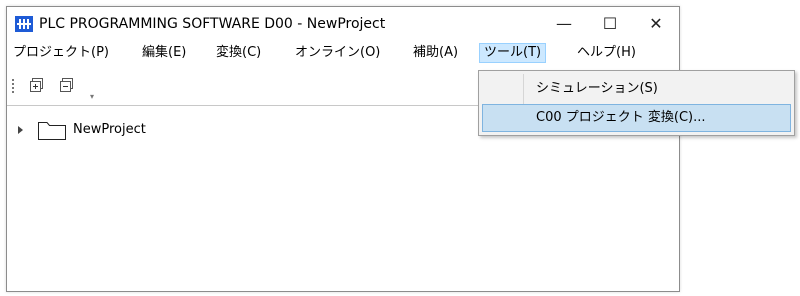  What do you see at coordinates (109, 129) in the screenshot?
I see `tree-item-label: NewProject` at bounding box center [109, 129].